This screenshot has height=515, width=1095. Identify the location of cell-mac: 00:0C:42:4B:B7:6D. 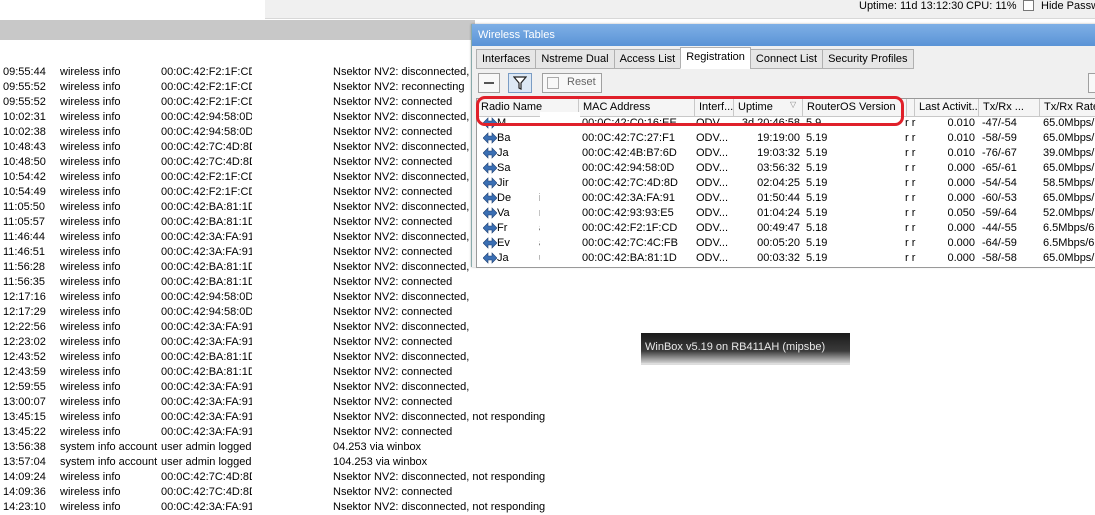
(629, 153).